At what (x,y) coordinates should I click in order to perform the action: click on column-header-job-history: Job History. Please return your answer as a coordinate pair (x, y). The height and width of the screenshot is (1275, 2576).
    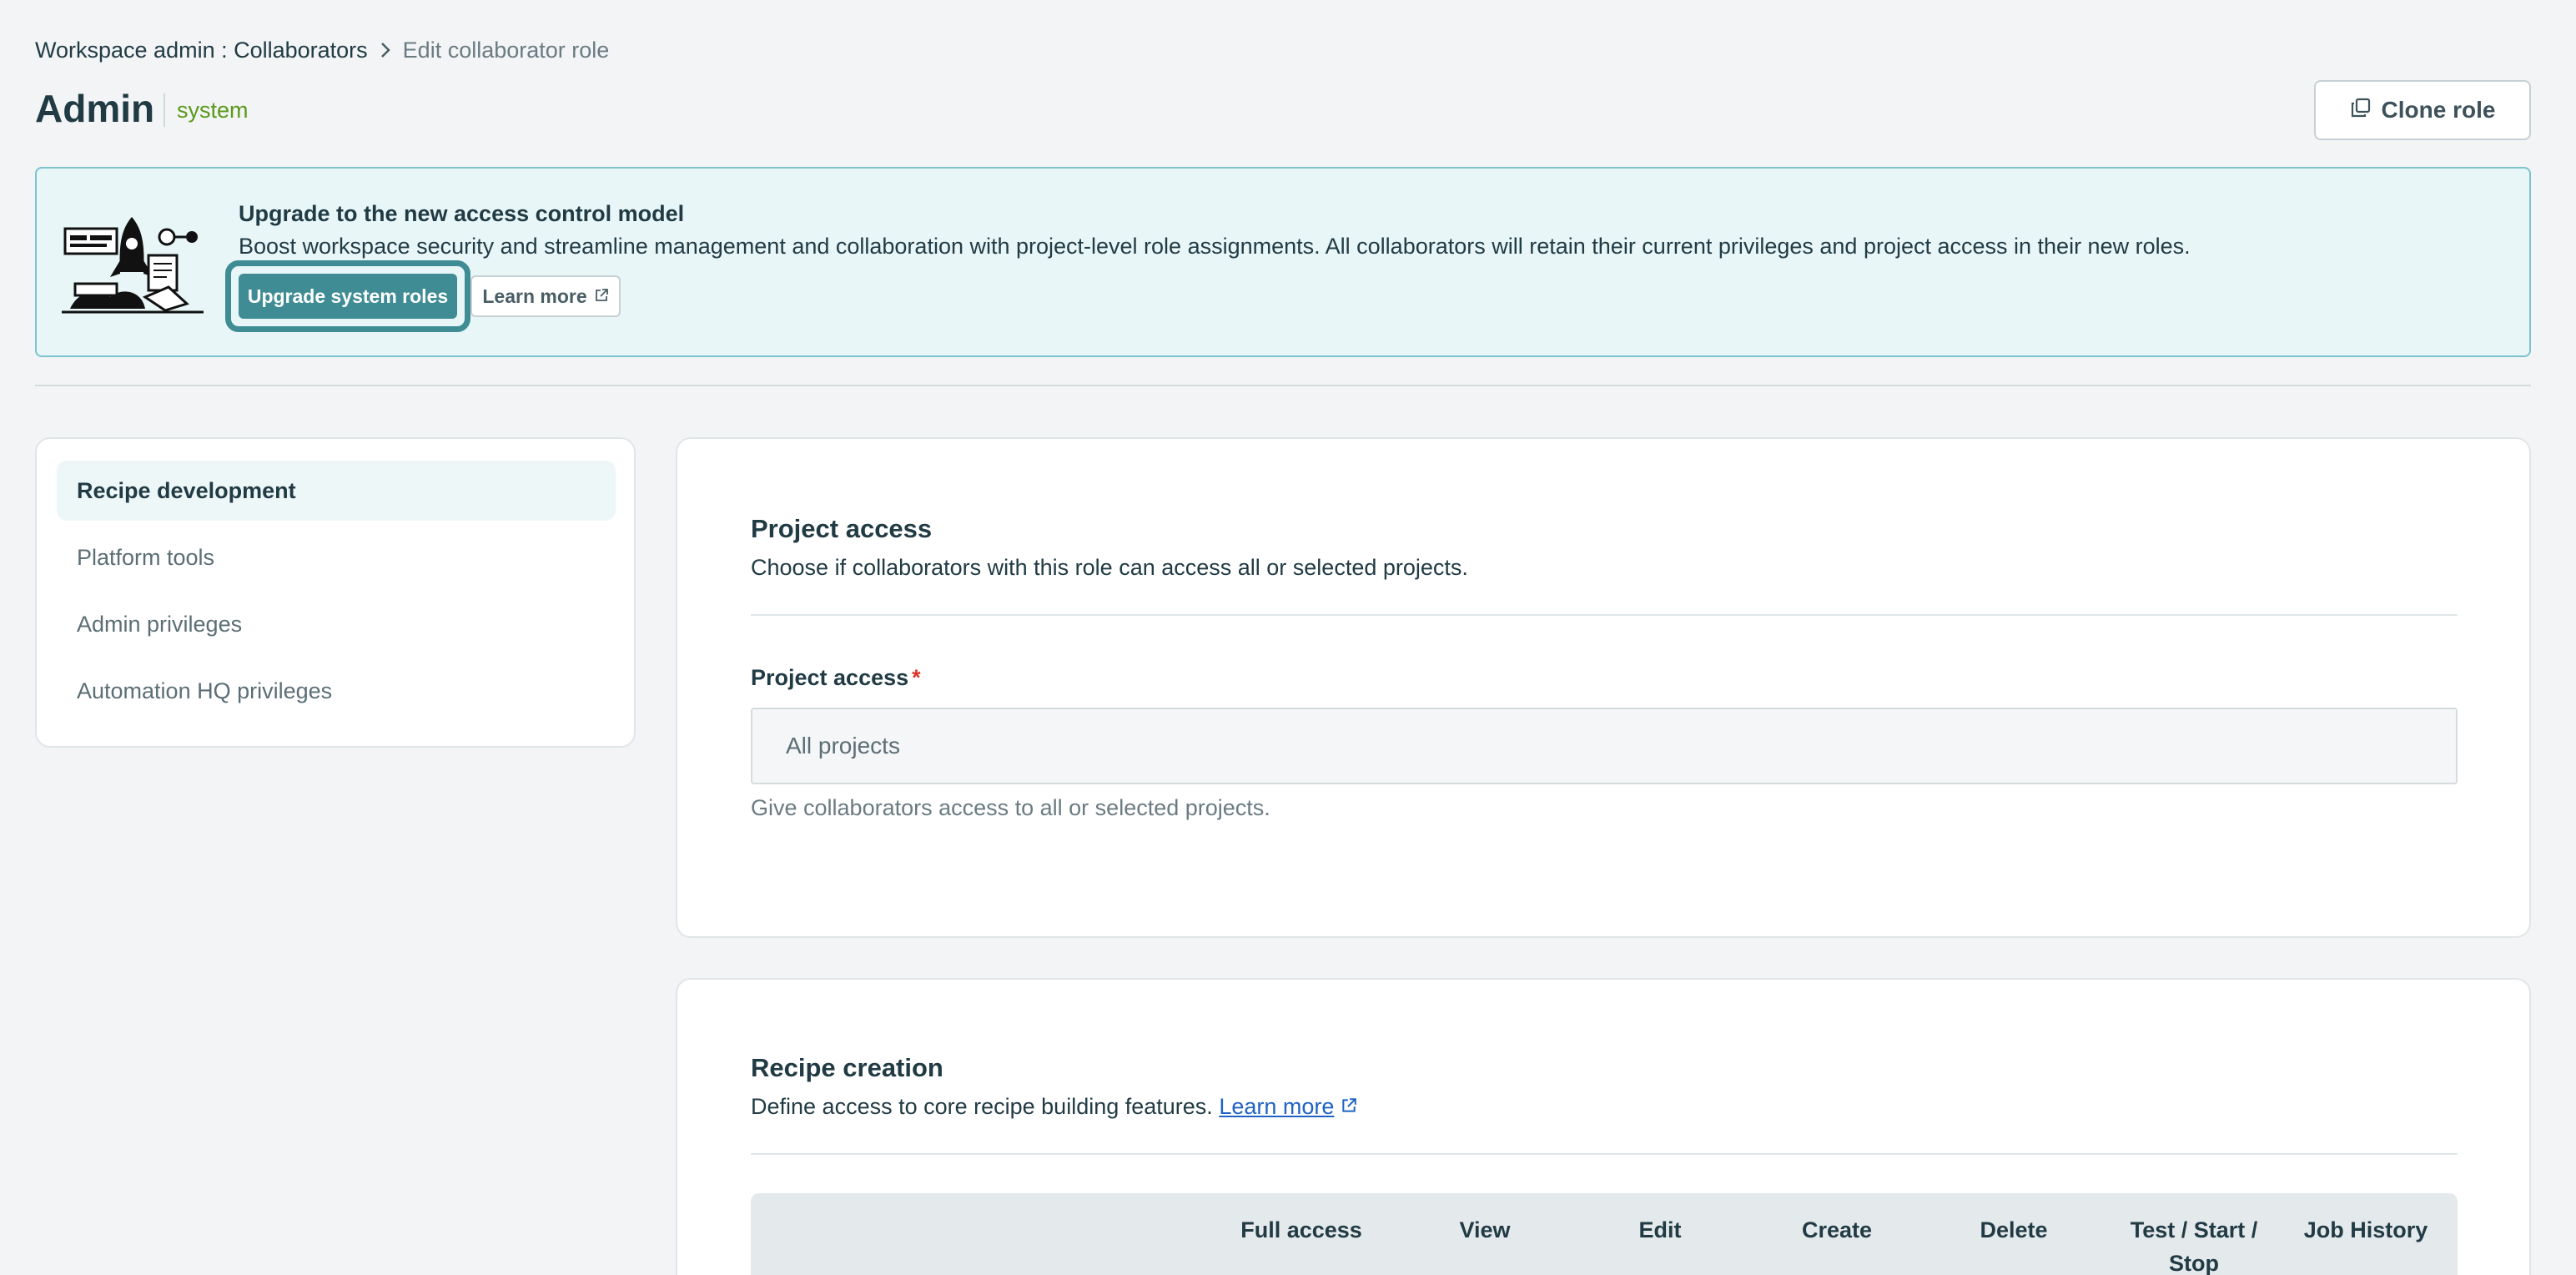
    Looking at the image, I should click on (2365, 1229).